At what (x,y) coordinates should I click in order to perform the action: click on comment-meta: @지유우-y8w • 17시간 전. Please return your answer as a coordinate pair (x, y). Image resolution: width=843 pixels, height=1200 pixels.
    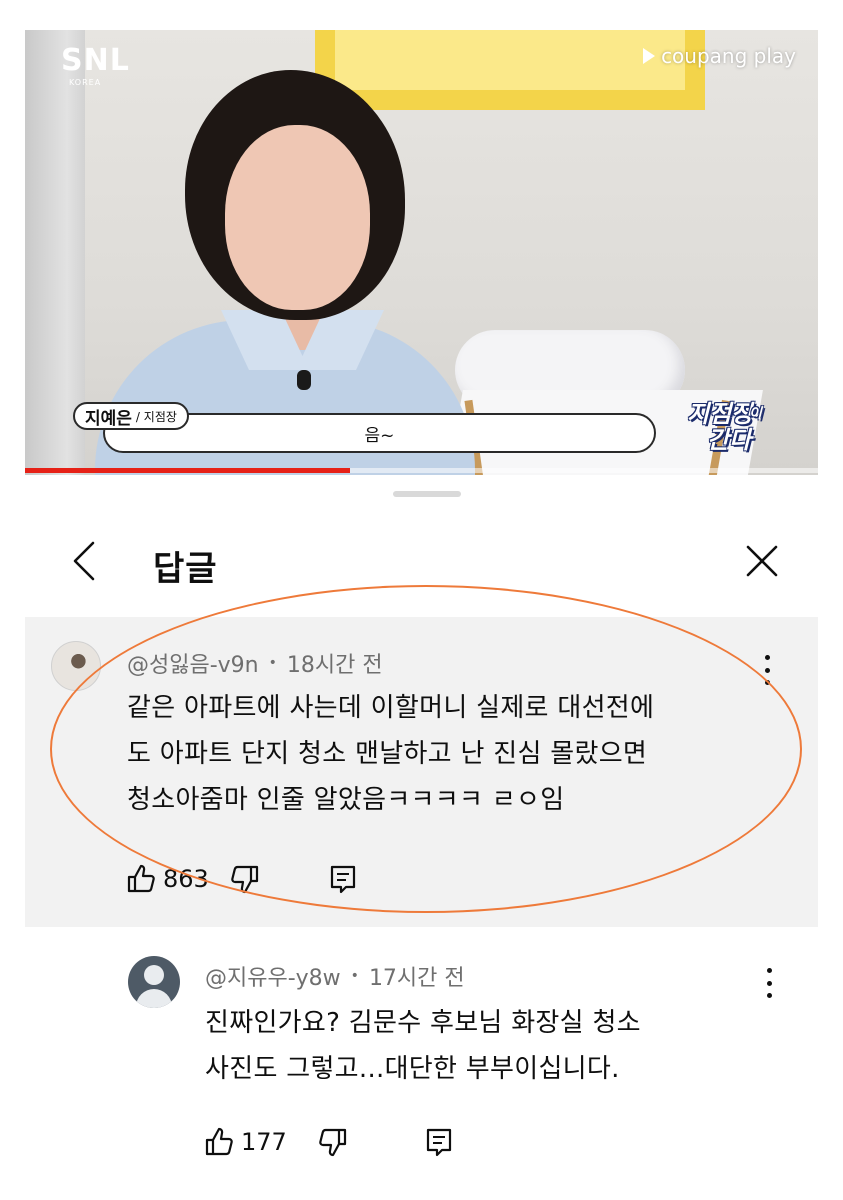
    Looking at the image, I should click on (335, 976).